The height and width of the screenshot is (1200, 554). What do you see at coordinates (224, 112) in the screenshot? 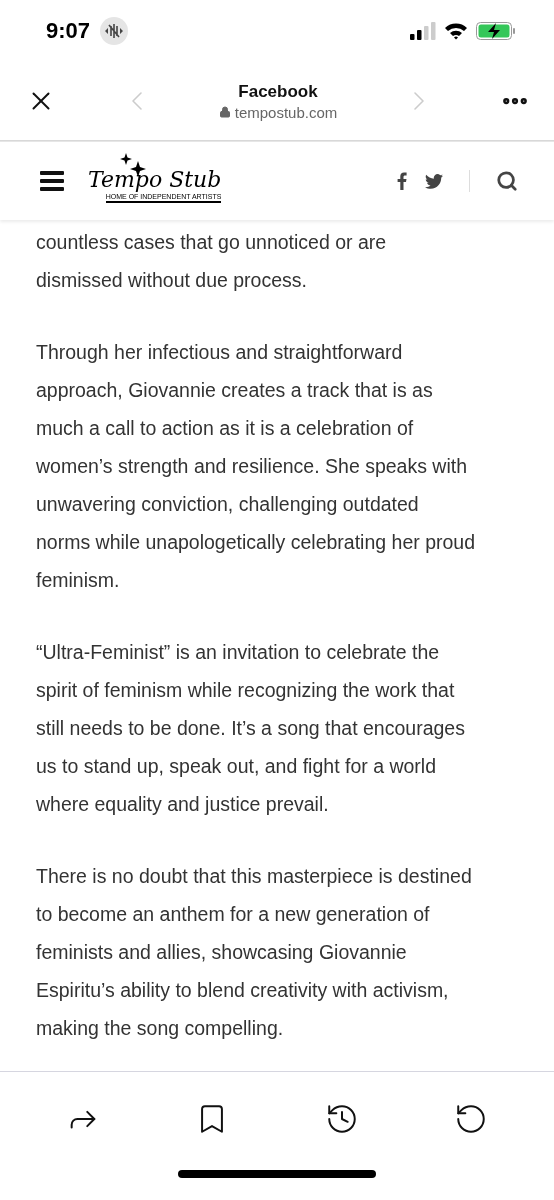
I see `lock-icon` at bounding box center [224, 112].